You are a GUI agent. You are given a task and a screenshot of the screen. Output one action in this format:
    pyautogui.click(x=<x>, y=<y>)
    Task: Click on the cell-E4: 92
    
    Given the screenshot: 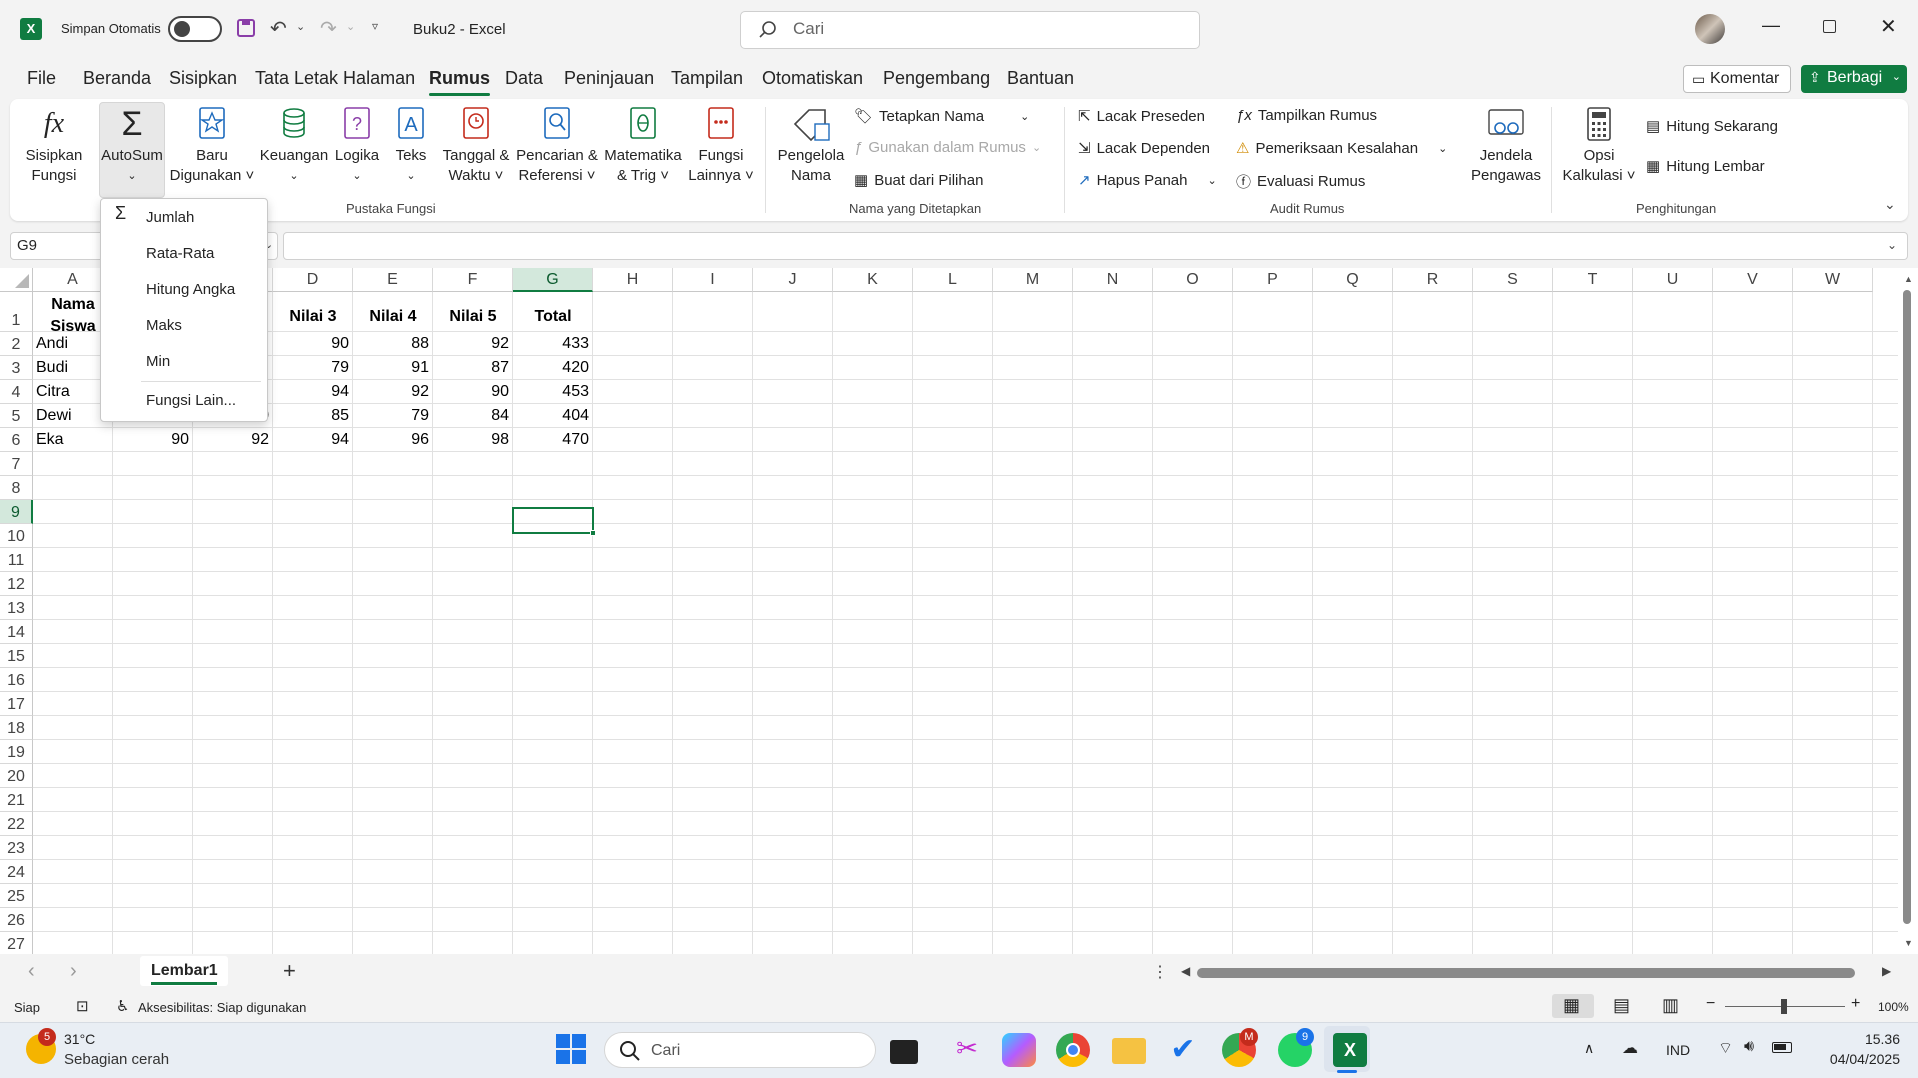 What is the action you would take?
    pyautogui.click(x=391, y=392)
    